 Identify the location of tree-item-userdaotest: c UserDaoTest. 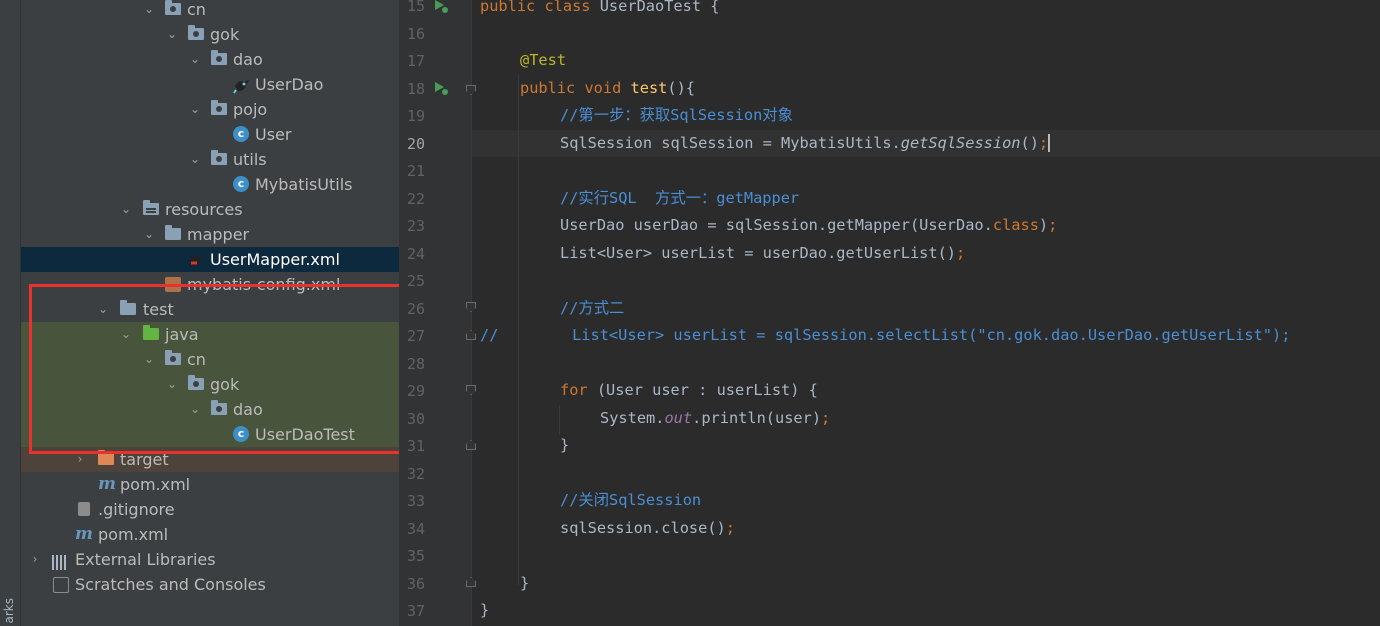
(210, 434).